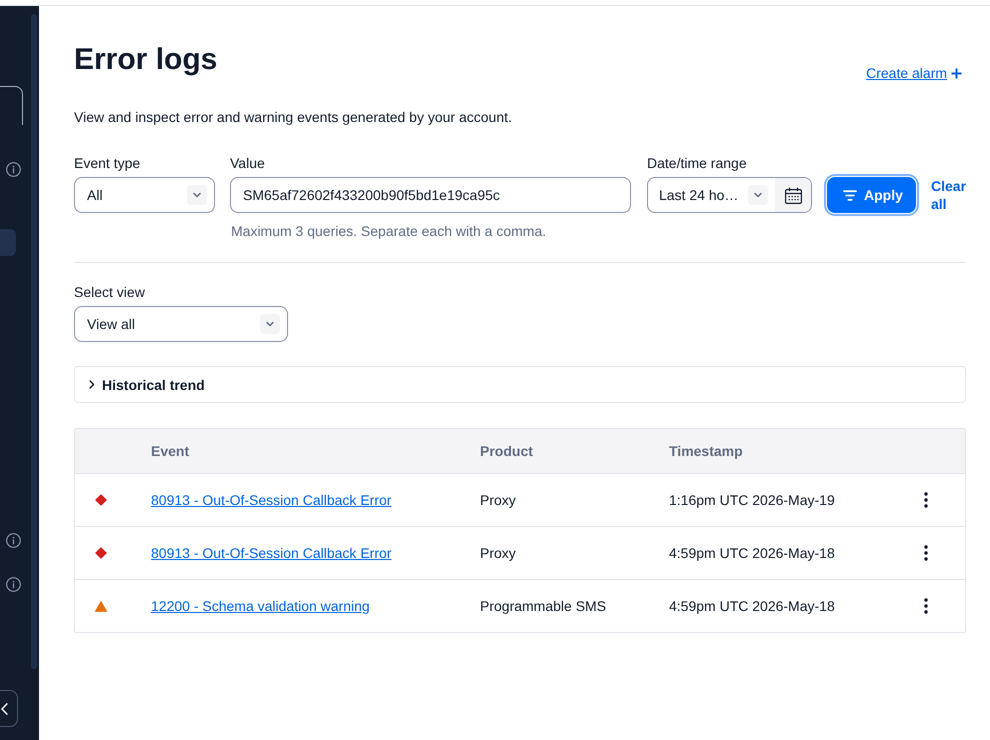 This screenshot has height=740, width=990. What do you see at coordinates (9, 708) in the screenshot?
I see `collapse-button` at bounding box center [9, 708].